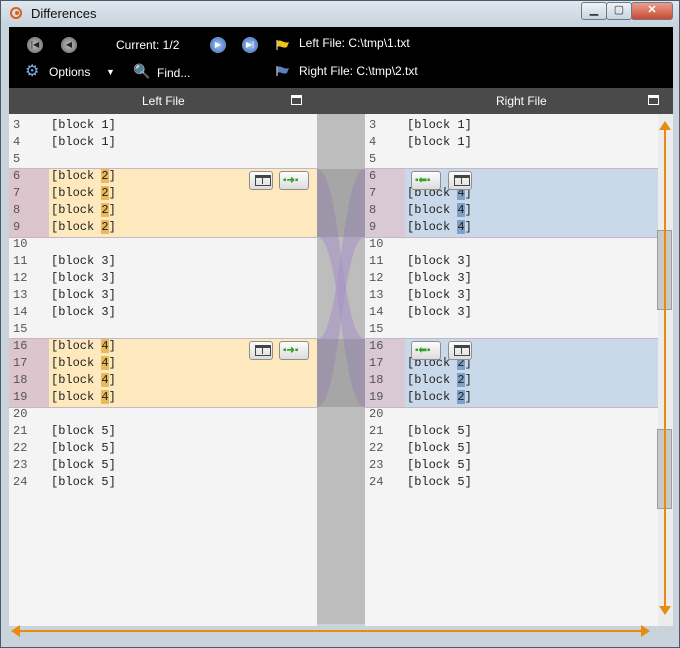 The width and height of the screenshot is (680, 648). Describe the element at coordinates (376, 465) in the screenshot. I see `line-number: 23` at that location.